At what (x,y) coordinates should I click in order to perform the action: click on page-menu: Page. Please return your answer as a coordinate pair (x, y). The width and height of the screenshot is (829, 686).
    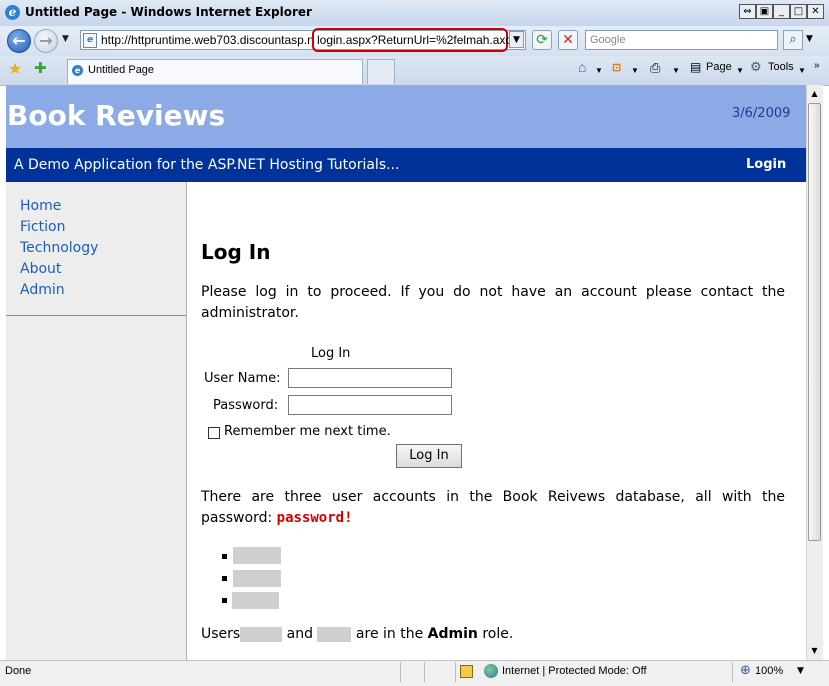
    Looking at the image, I should click on (719, 67).